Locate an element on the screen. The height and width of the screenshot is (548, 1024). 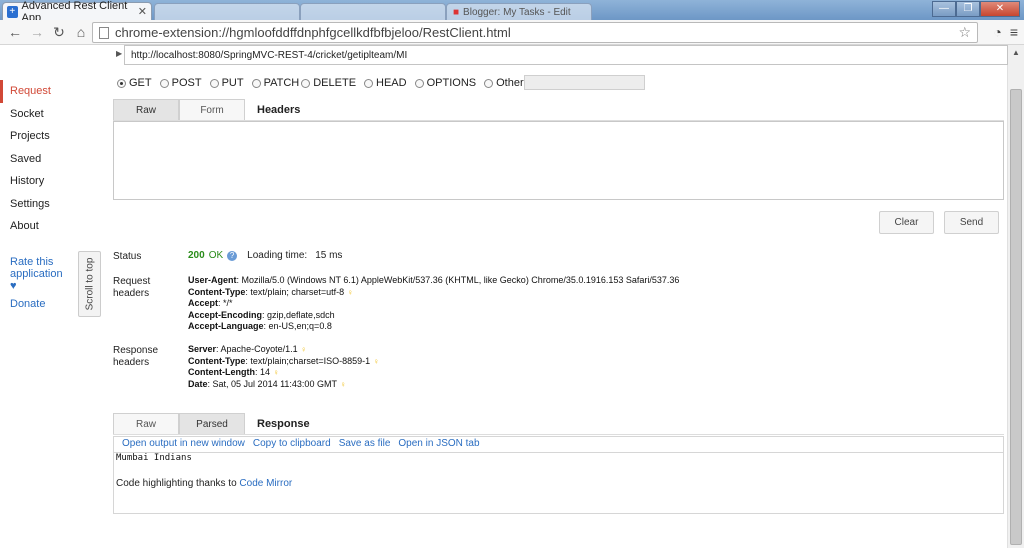
status-text: OK is located at coordinates (216, 255).